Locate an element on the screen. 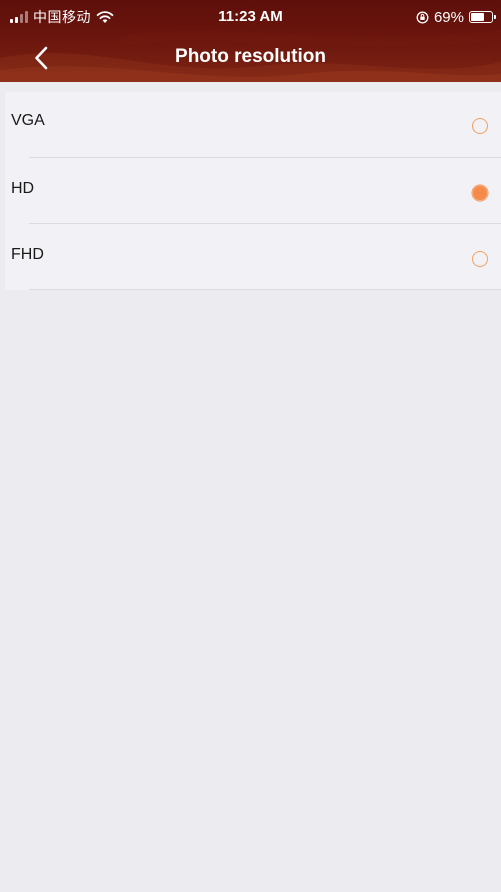 This screenshot has height=892, width=501. header: 中国移动 11:23 AM 69% Photo resolution is located at coordinates (250, 41).